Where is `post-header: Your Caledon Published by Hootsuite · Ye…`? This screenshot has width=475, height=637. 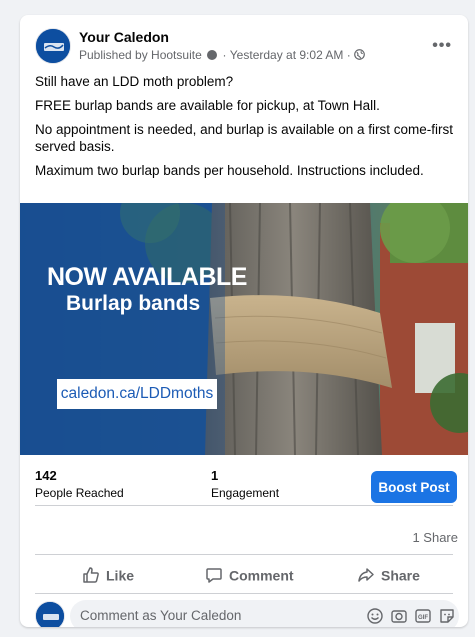
post-header: Your Caledon Published by Hootsuite · Ye… is located at coordinates (244, 45).